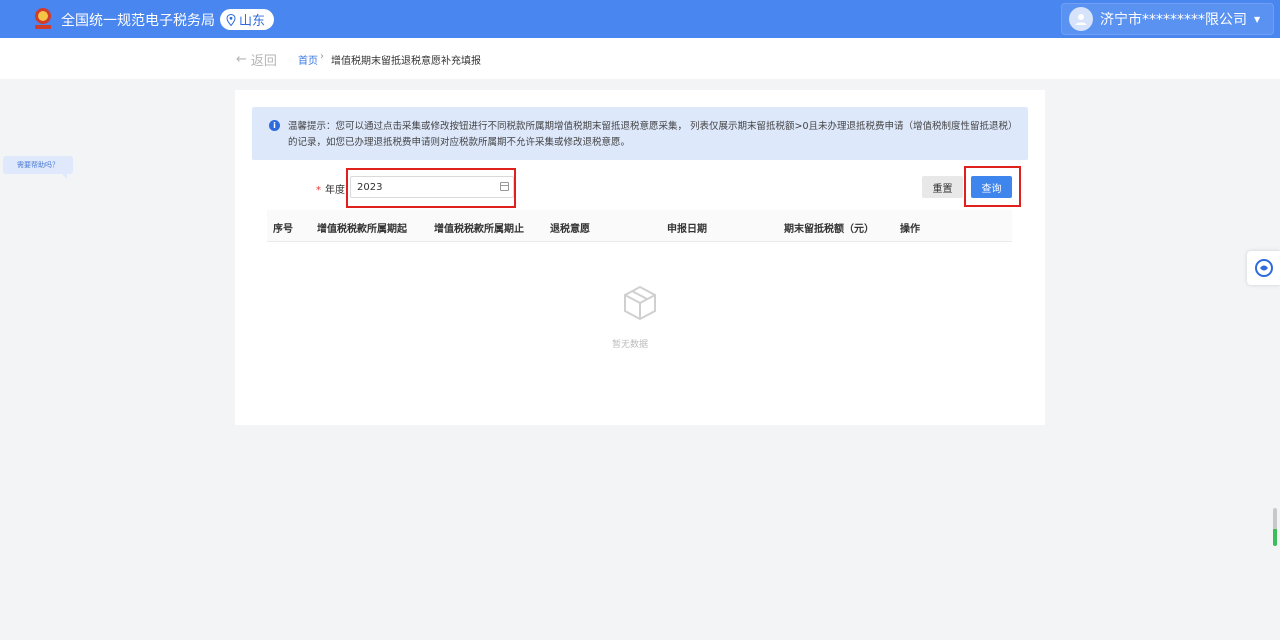 Image resolution: width=1280 pixels, height=640 pixels. What do you see at coordinates (274, 125) in the screenshot?
I see `info-icon: i` at bounding box center [274, 125].